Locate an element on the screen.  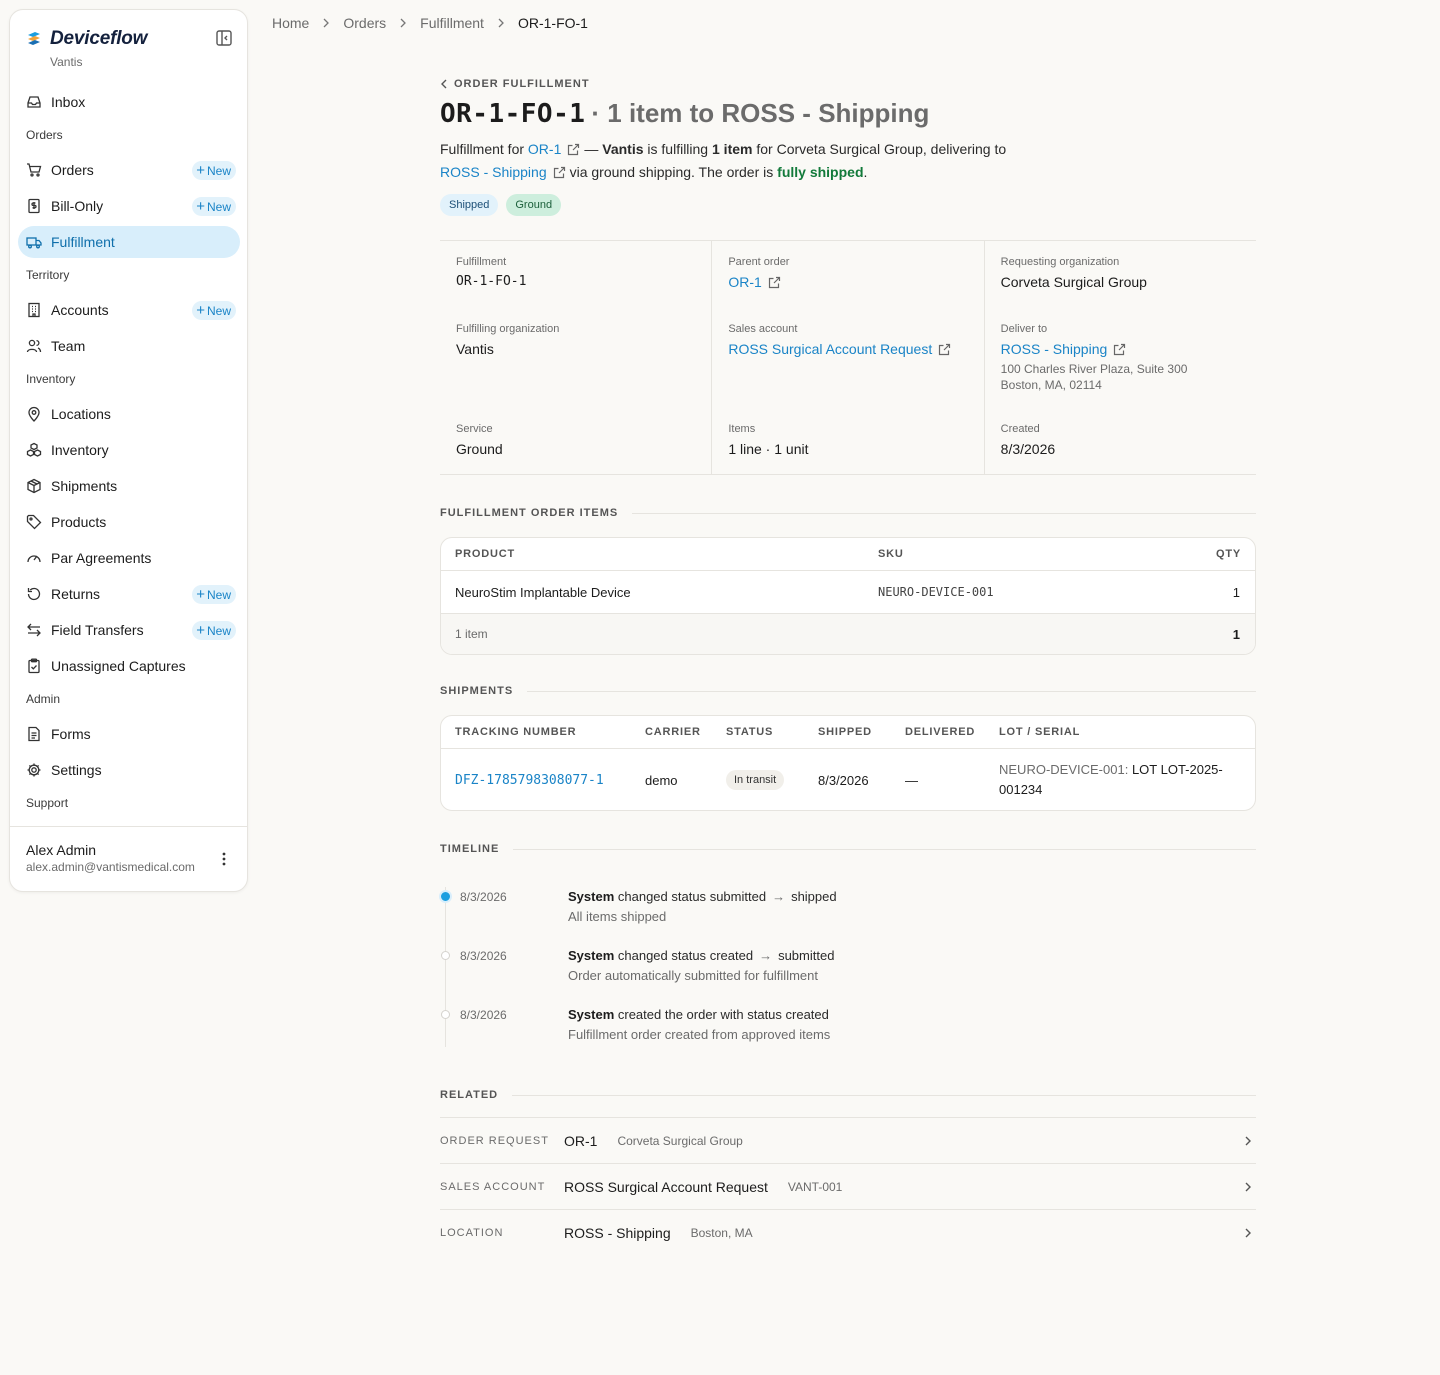
clipboard-check-icon is located at coordinates (34, 666).